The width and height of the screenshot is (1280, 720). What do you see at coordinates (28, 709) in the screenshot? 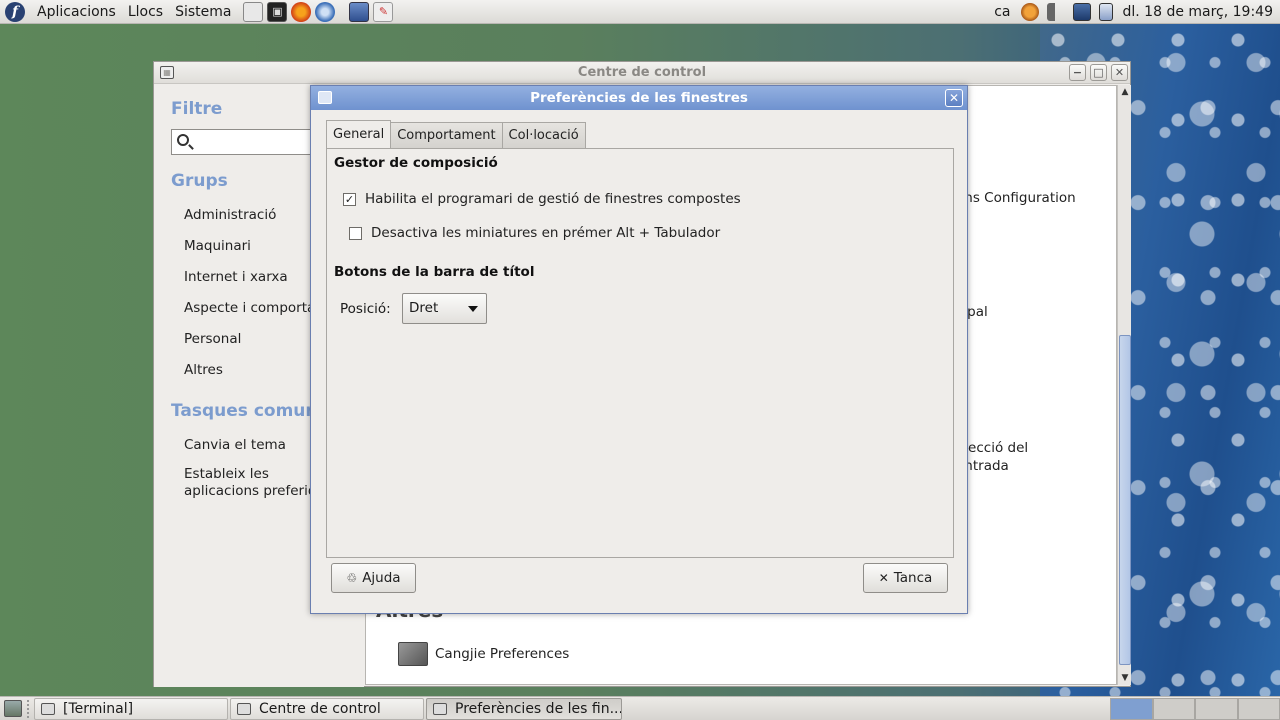
I see `panel-handle` at bounding box center [28, 709].